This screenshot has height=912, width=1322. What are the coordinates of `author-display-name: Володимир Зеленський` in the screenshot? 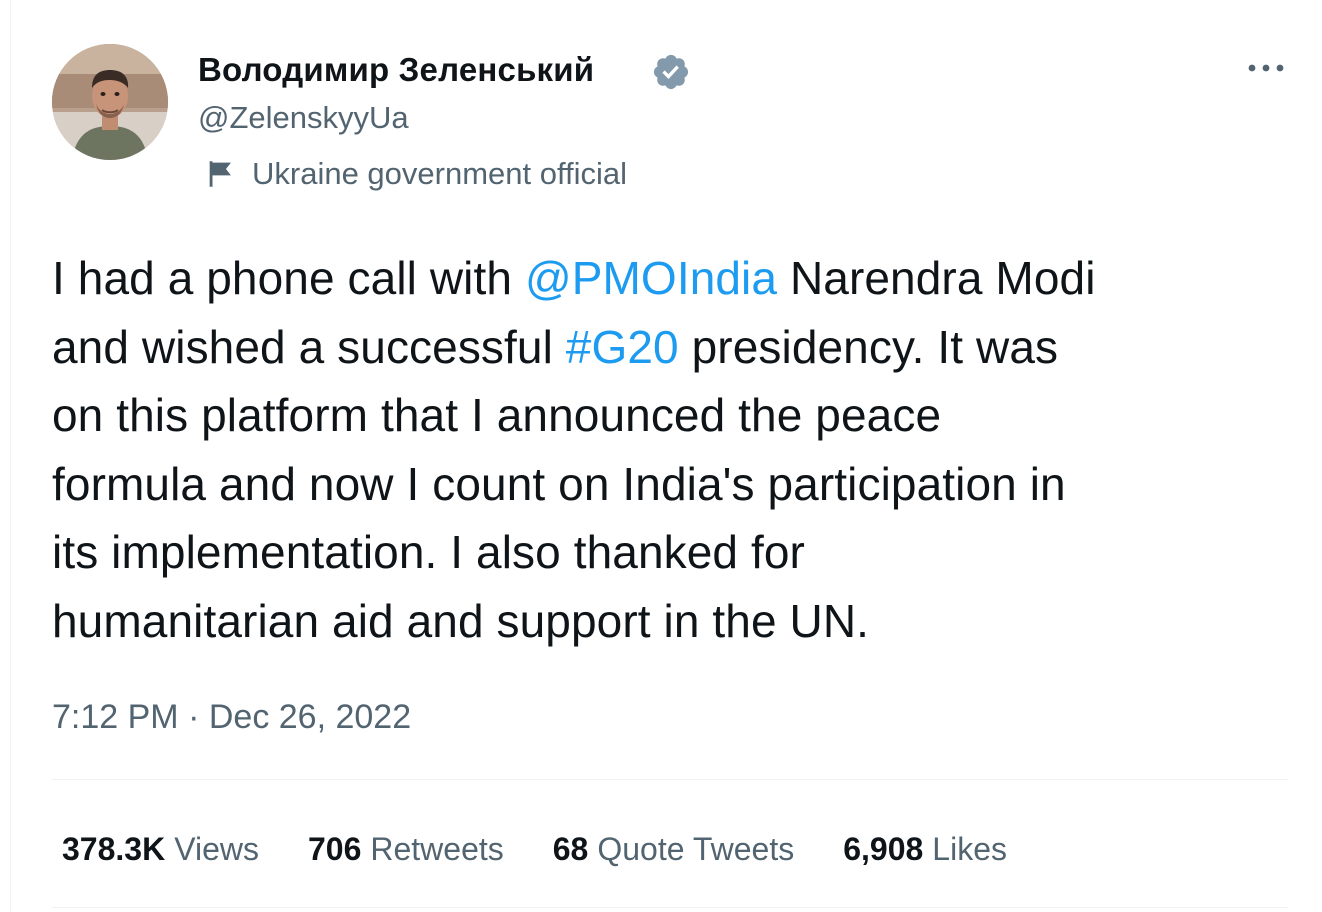 It's located at (396, 70).